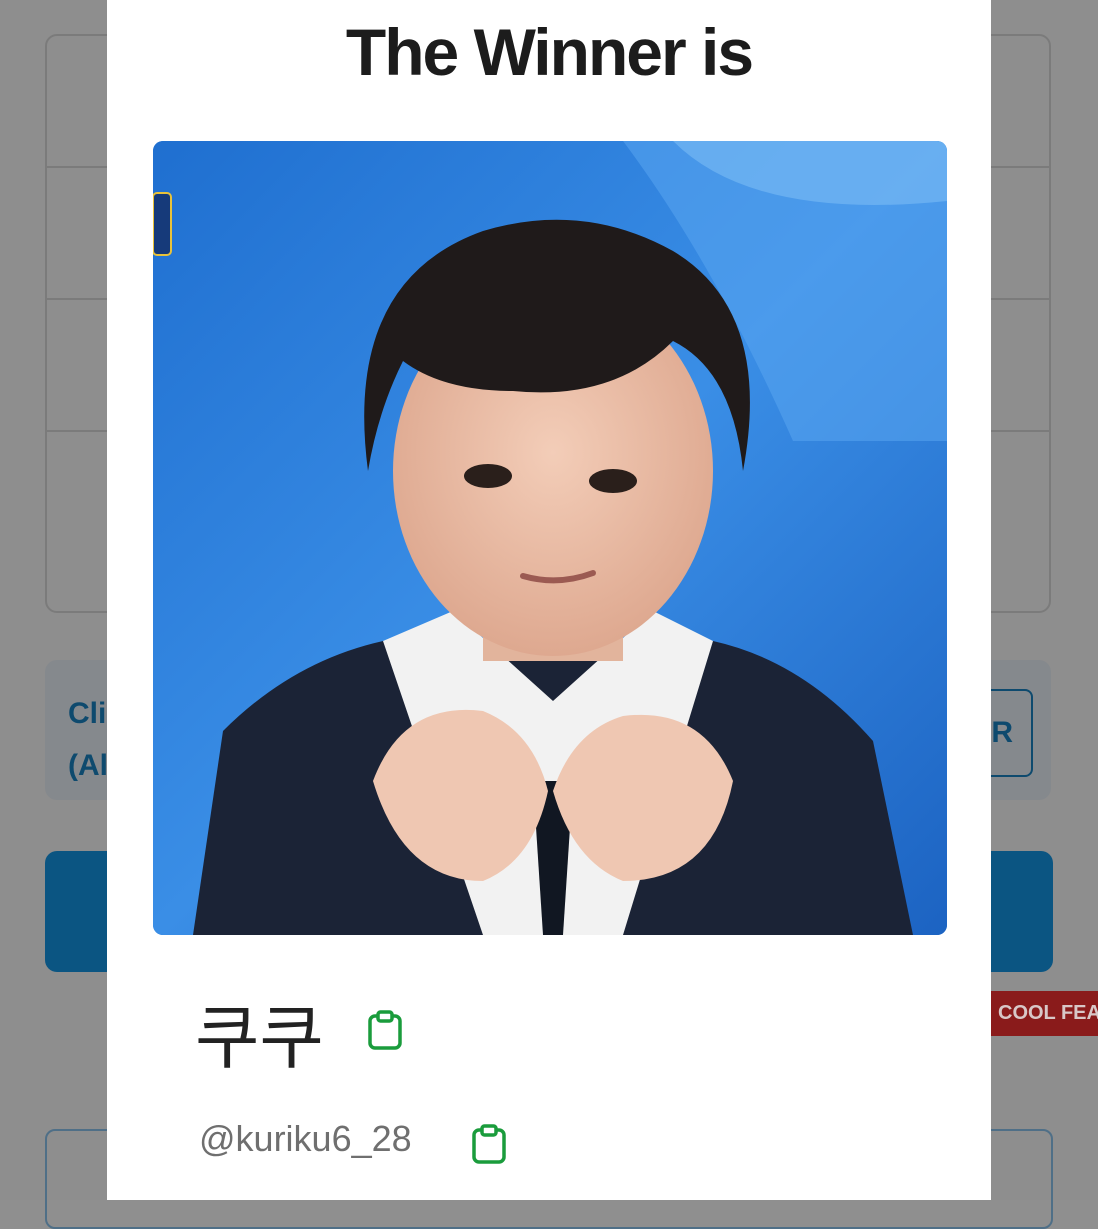 The image size is (1098, 1229). Describe the element at coordinates (259, 1038) in the screenshot. I see `winner-name: 쿠쿠` at that location.